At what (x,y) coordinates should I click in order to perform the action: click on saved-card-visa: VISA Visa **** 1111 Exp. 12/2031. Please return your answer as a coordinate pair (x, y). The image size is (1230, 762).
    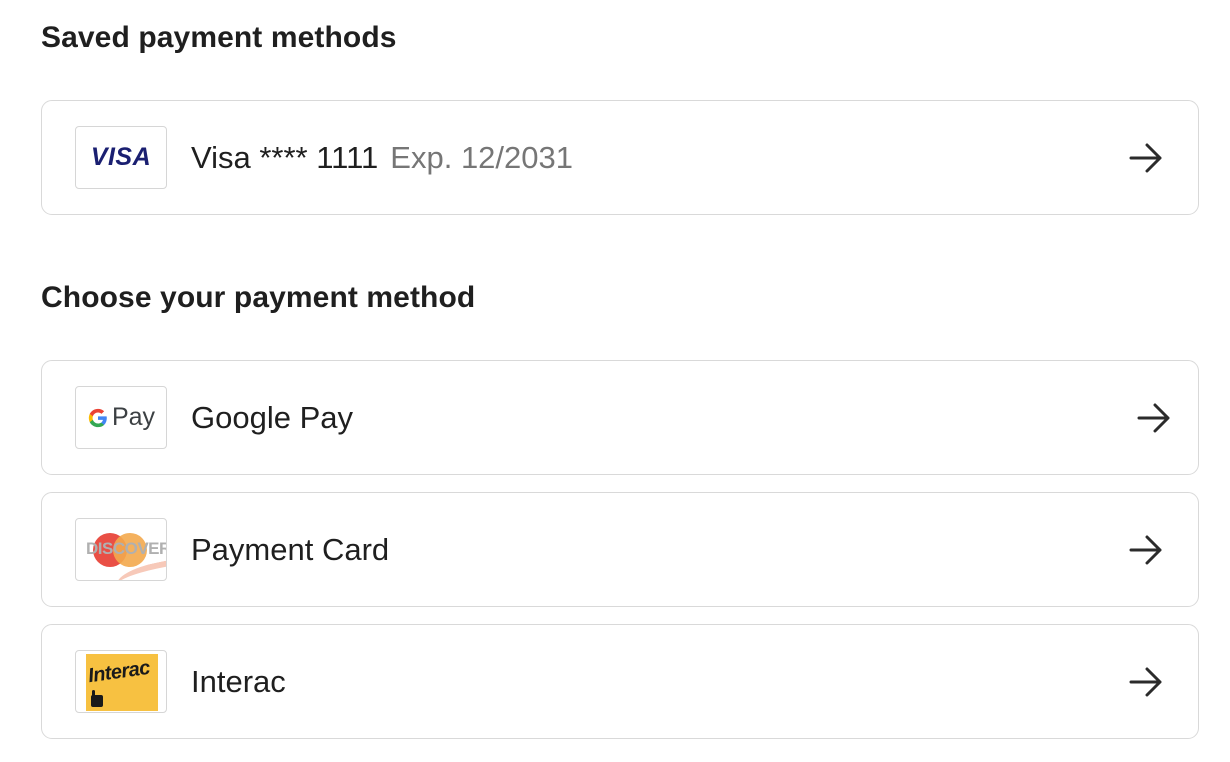
    Looking at the image, I should click on (620, 157).